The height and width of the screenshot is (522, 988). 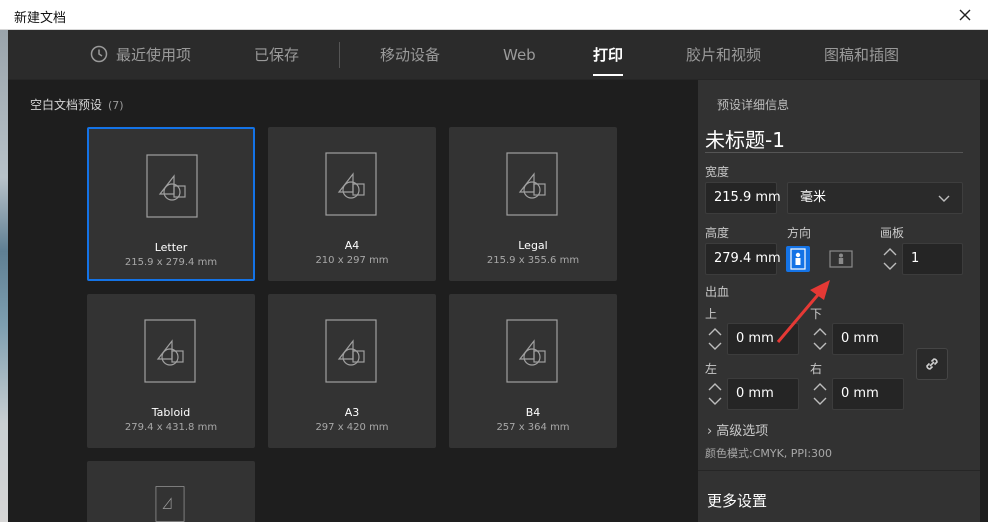 I want to click on advanced-options-toggle: › 高级选项, so click(x=737, y=429).